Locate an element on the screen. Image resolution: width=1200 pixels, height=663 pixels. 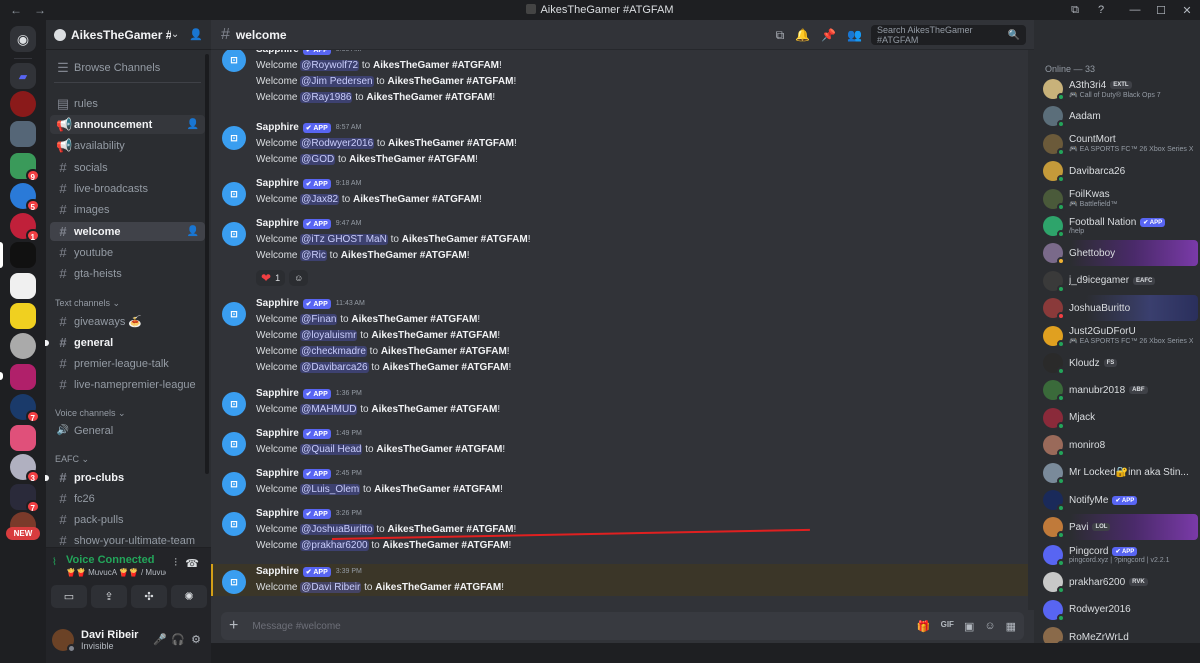
user-mention: @GOD is located at coordinates (318, 159).